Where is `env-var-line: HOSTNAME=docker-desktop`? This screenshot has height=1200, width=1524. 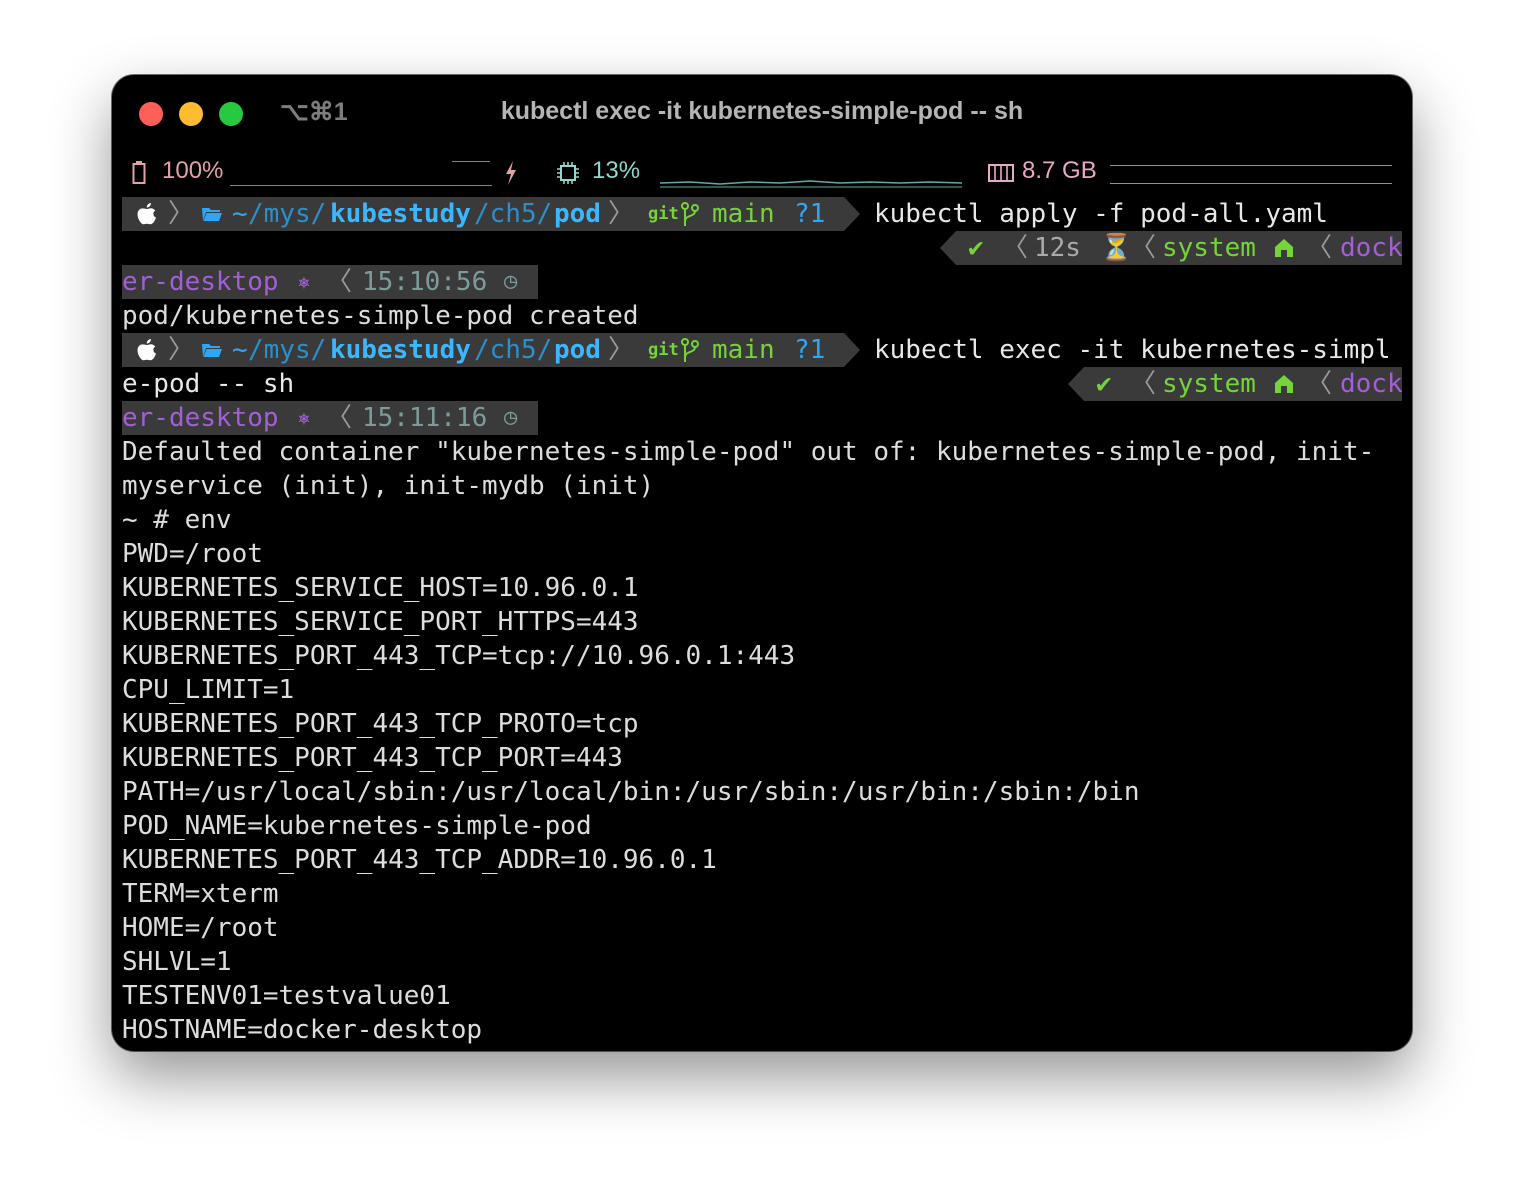
env-var-line: HOSTNAME=docker-desktop is located at coordinates (302, 1030).